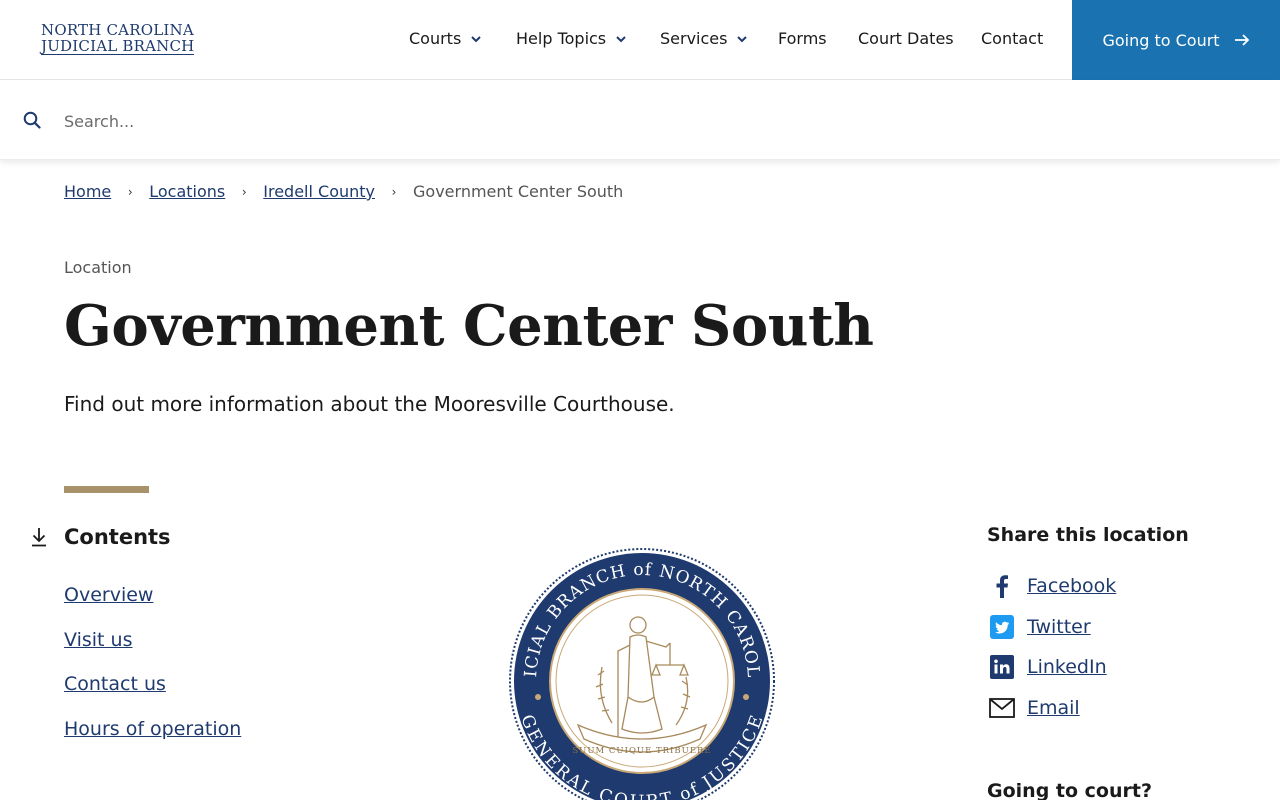  What do you see at coordinates (518, 191) in the screenshot?
I see `breadcrumb-current: Government Center South` at bounding box center [518, 191].